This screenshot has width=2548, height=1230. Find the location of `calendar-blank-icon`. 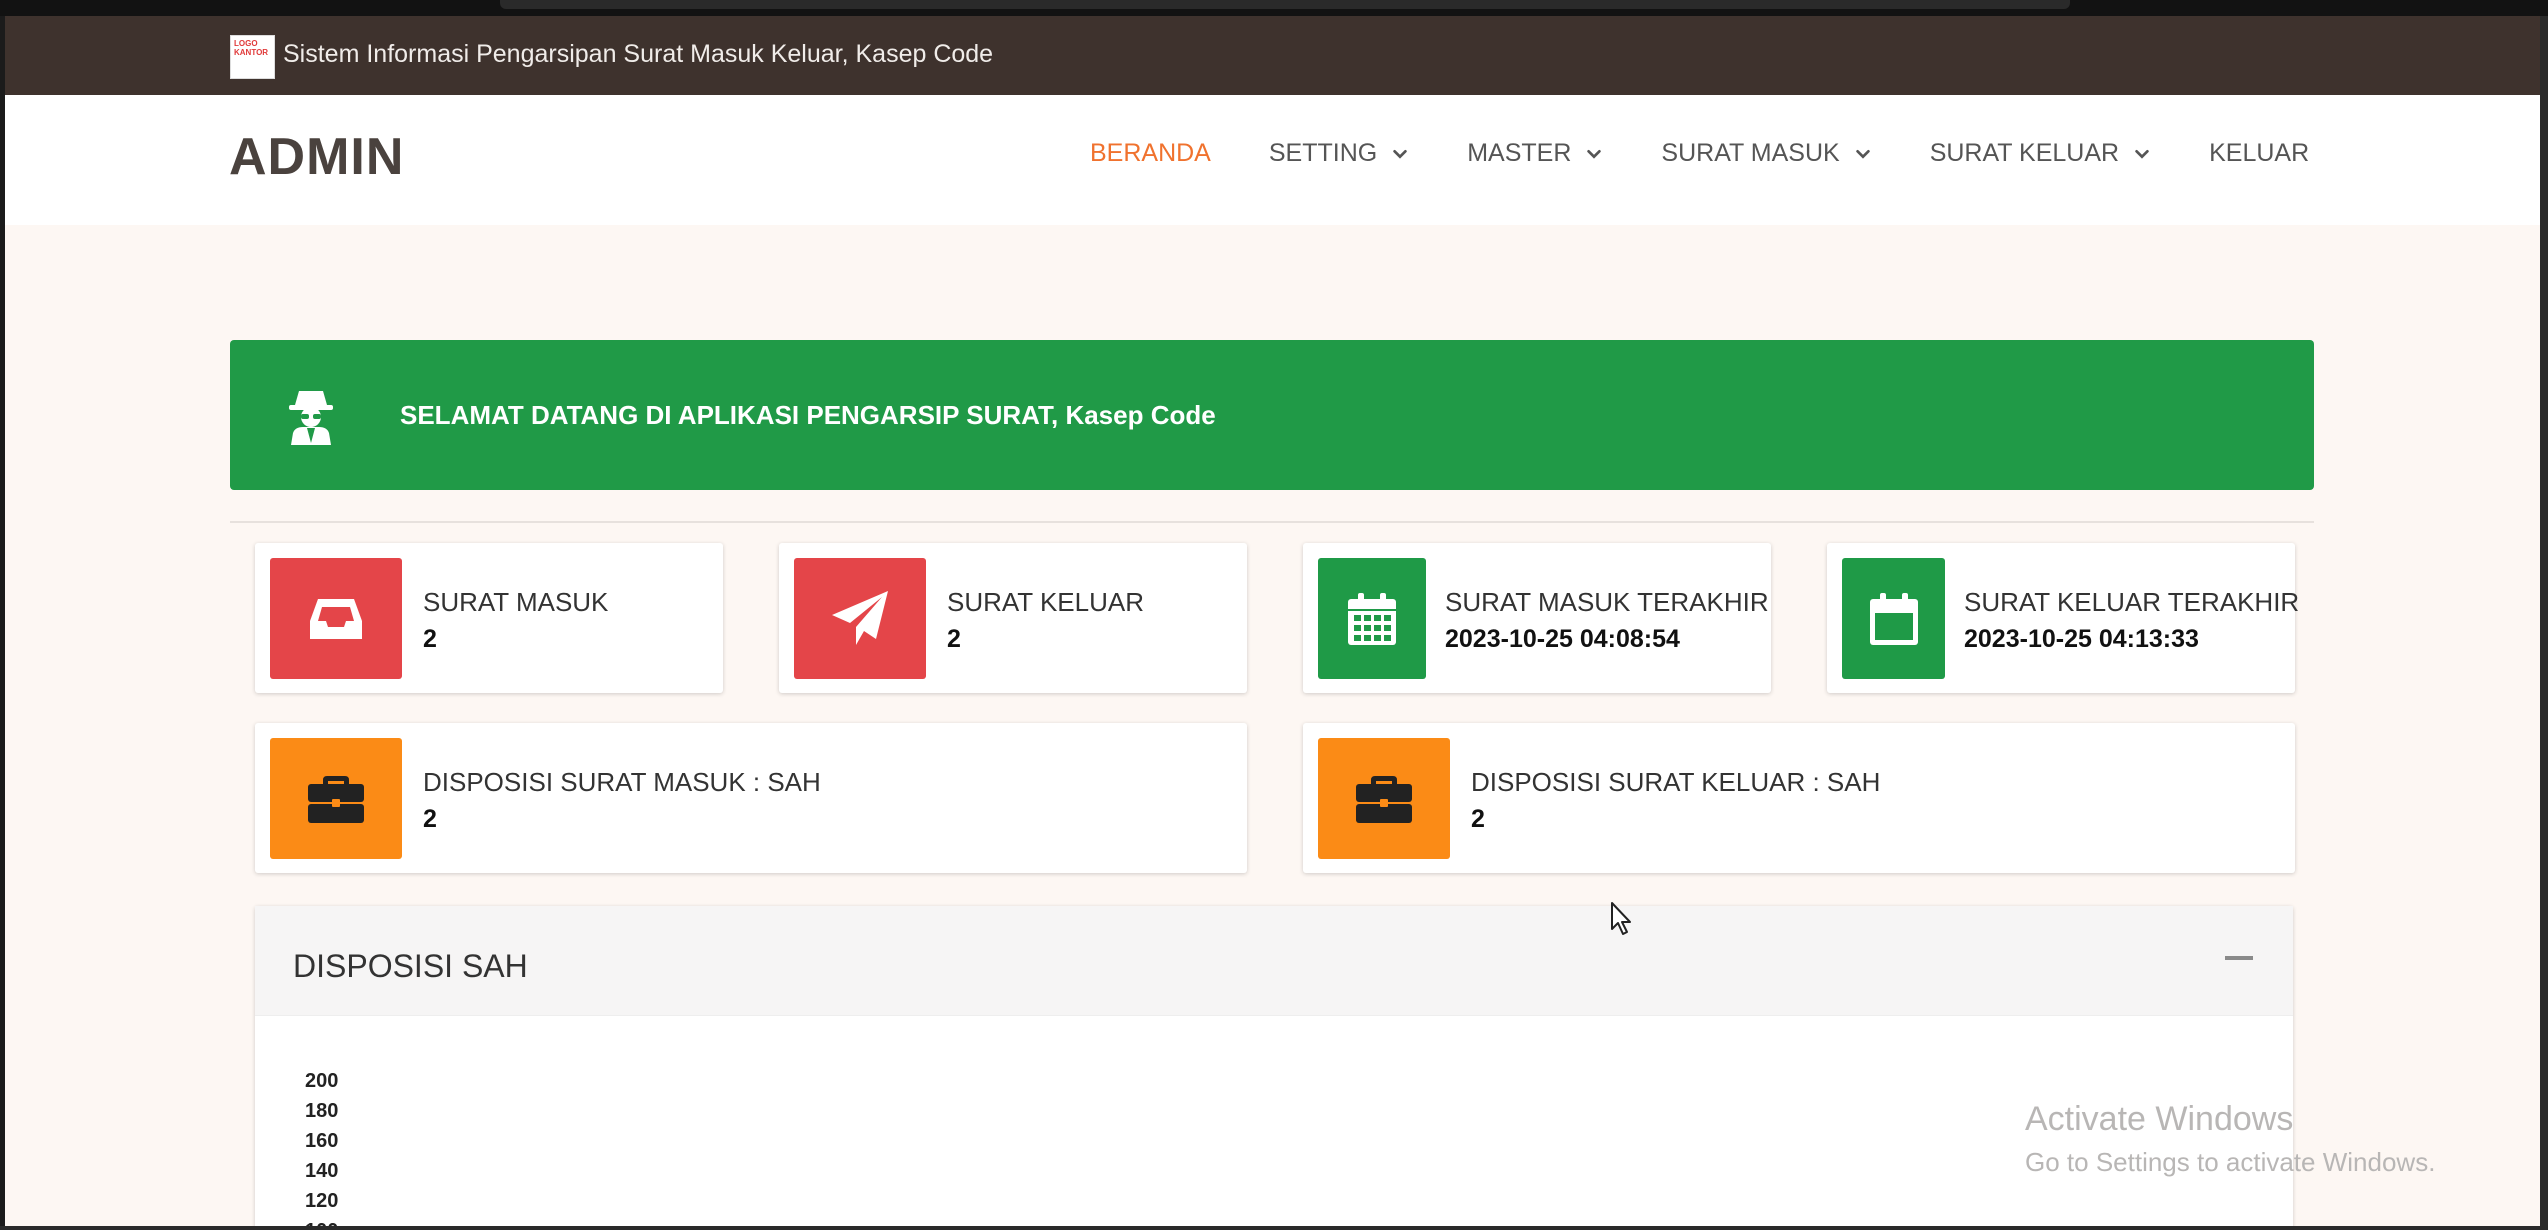

calendar-blank-icon is located at coordinates (1893, 618).